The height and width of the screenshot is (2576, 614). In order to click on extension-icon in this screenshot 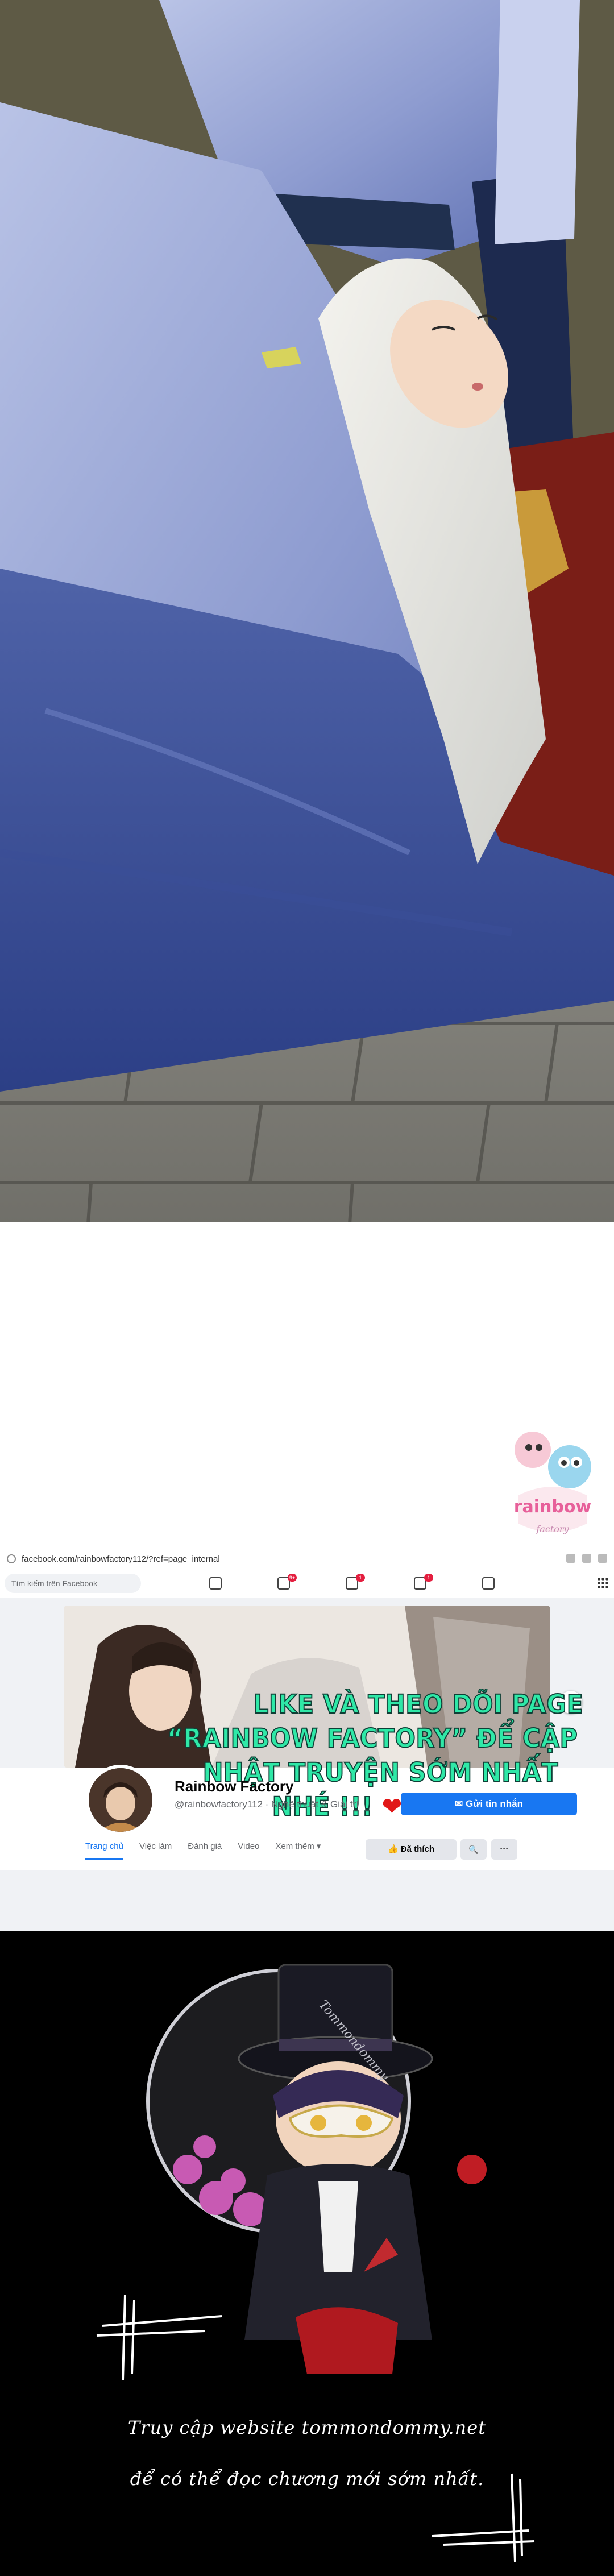, I will do `click(586, 1558)`.